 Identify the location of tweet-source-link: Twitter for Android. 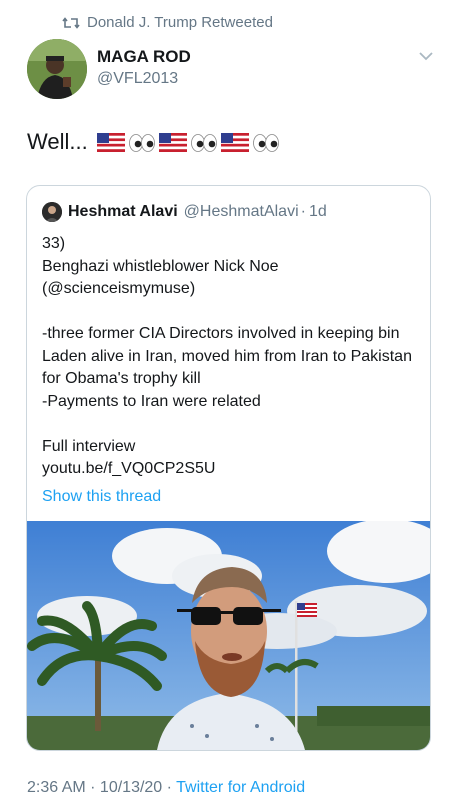
(240, 787).